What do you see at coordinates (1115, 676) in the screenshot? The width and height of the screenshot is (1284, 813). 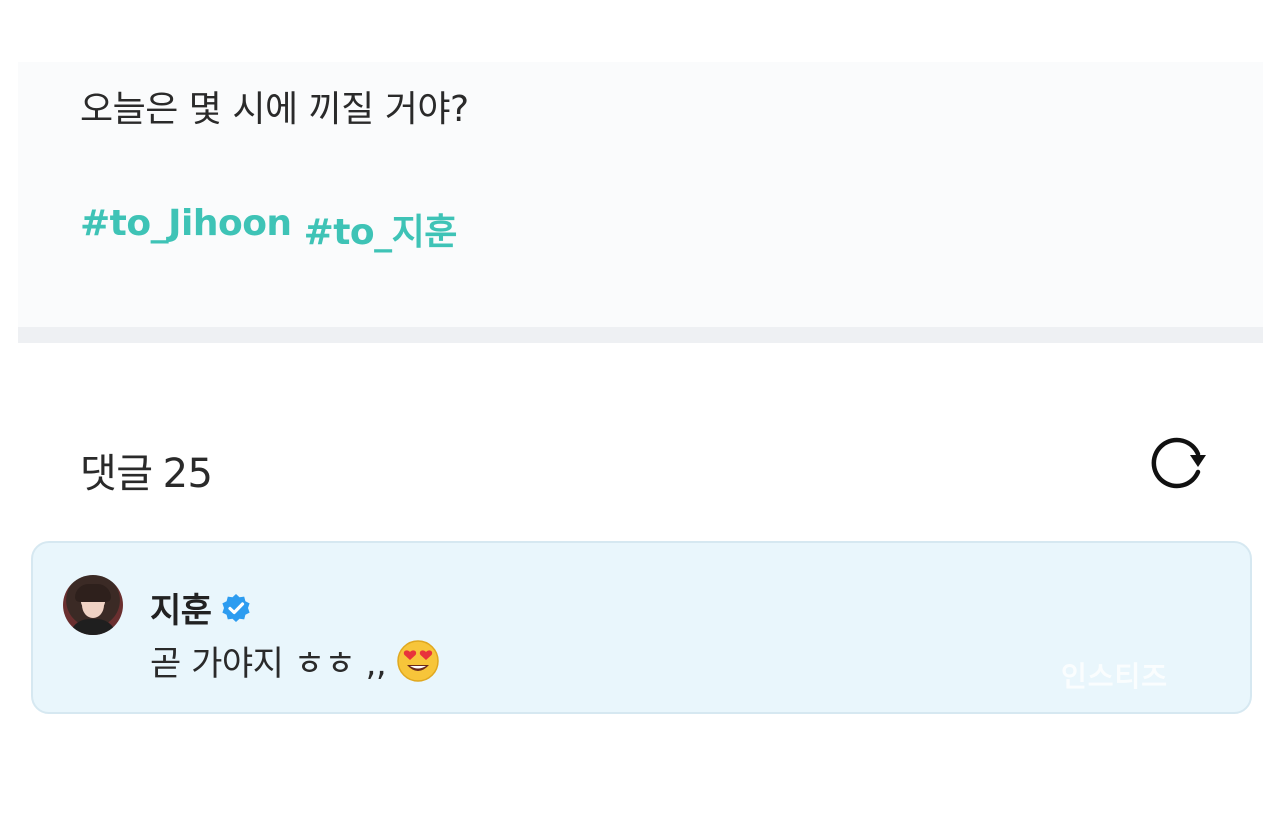 I see `watermark: 인스티즈` at bounding box center [1115, 676].